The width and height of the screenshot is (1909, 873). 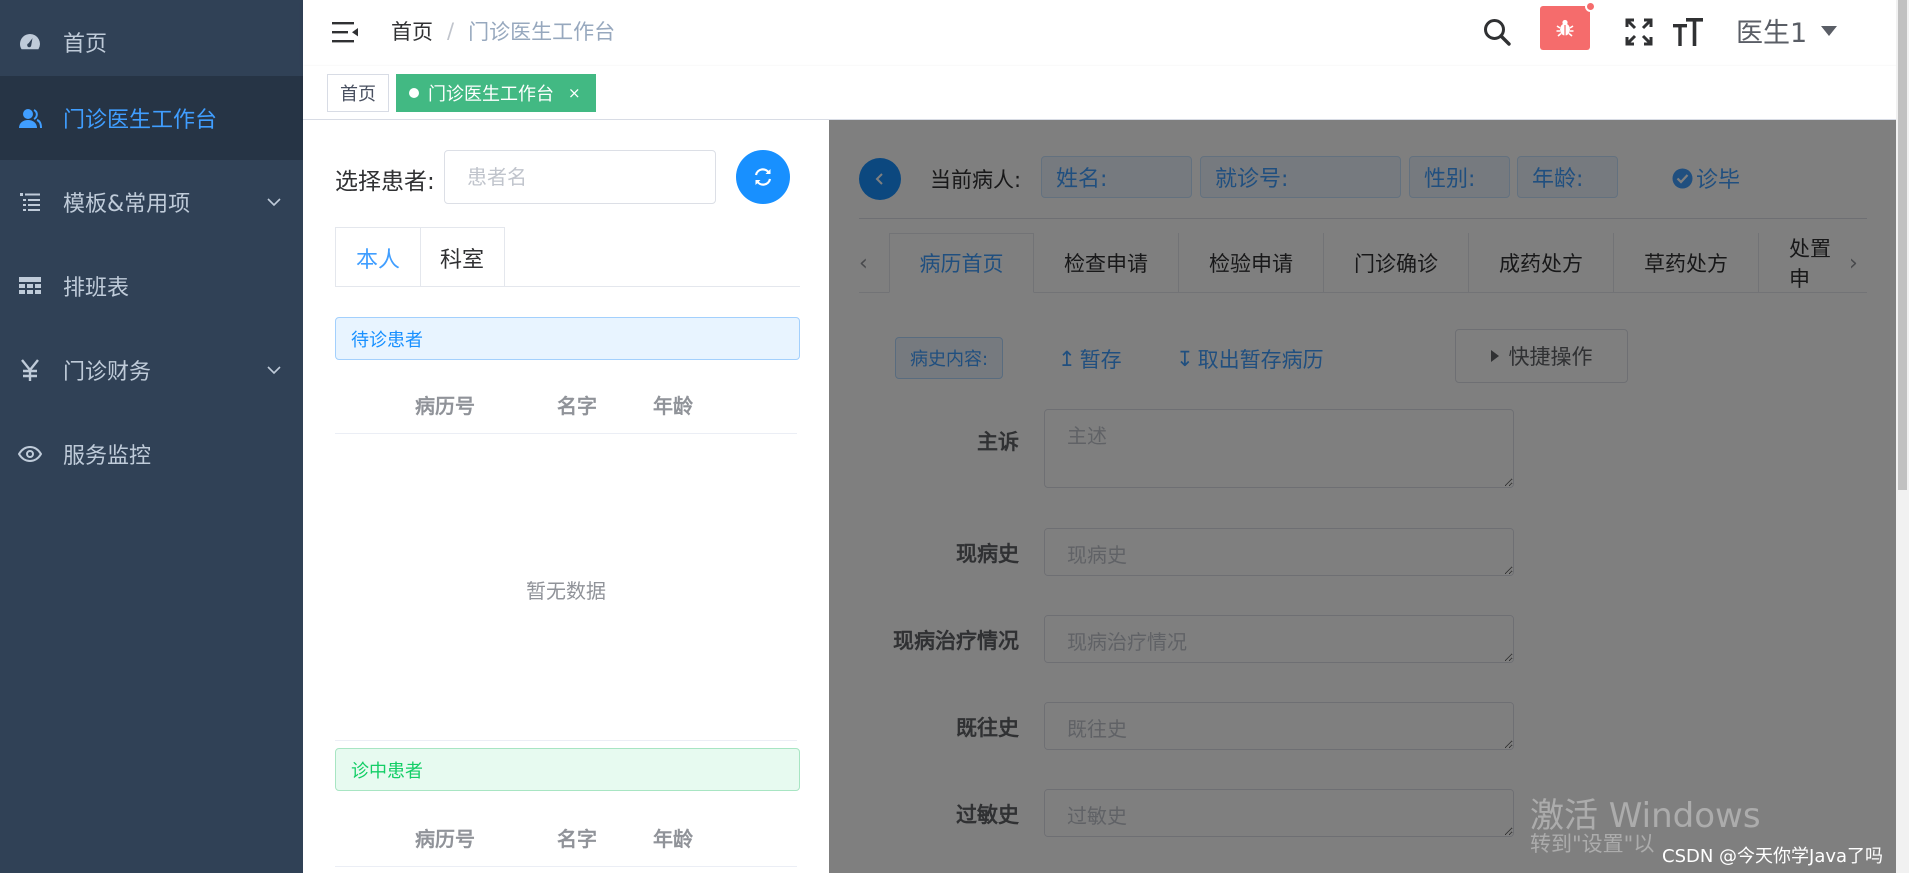 What do you see at coordinates (30, 370) in the screenshot?
I see `yen-icon` at bounding box center [30, 370].